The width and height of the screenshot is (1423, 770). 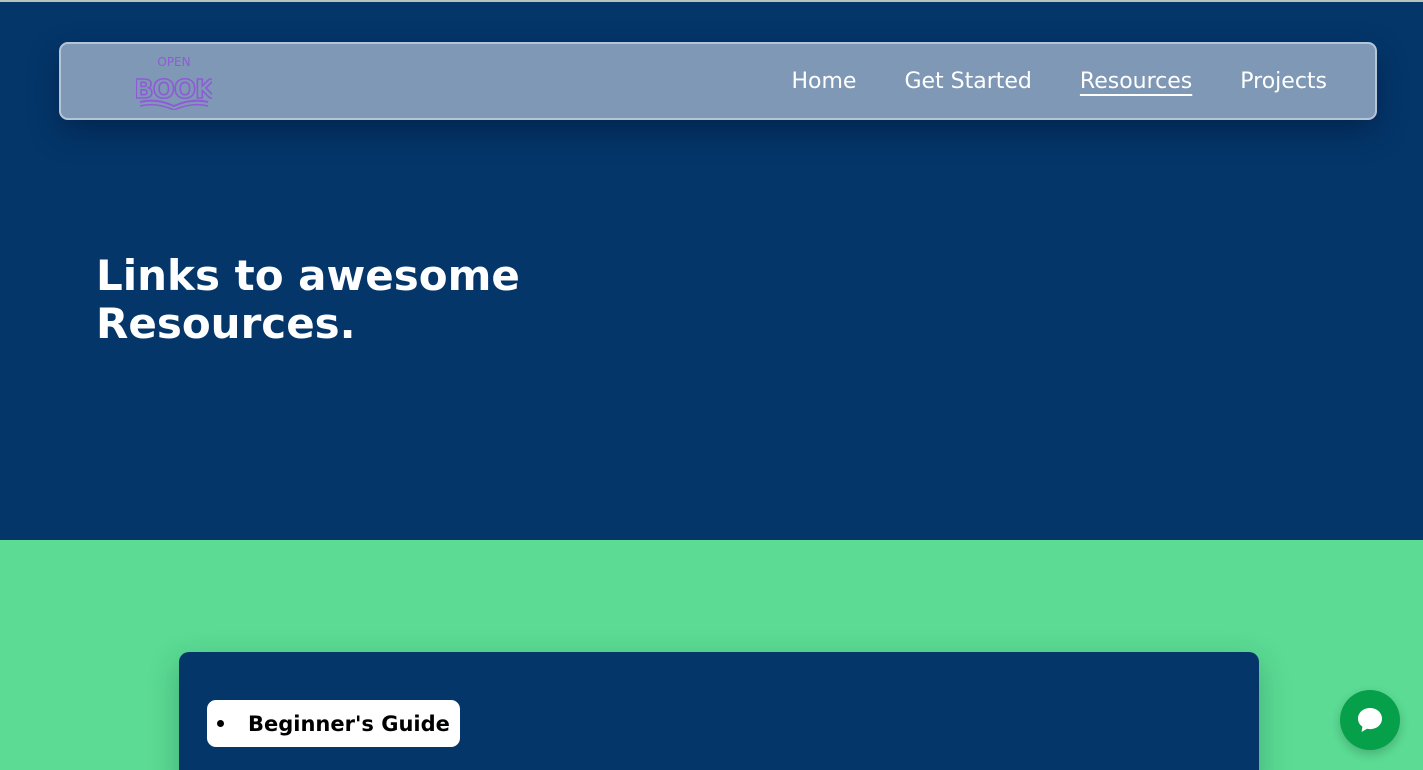 I want to click on nav-link-home: Home, so click(x=823, y=81).